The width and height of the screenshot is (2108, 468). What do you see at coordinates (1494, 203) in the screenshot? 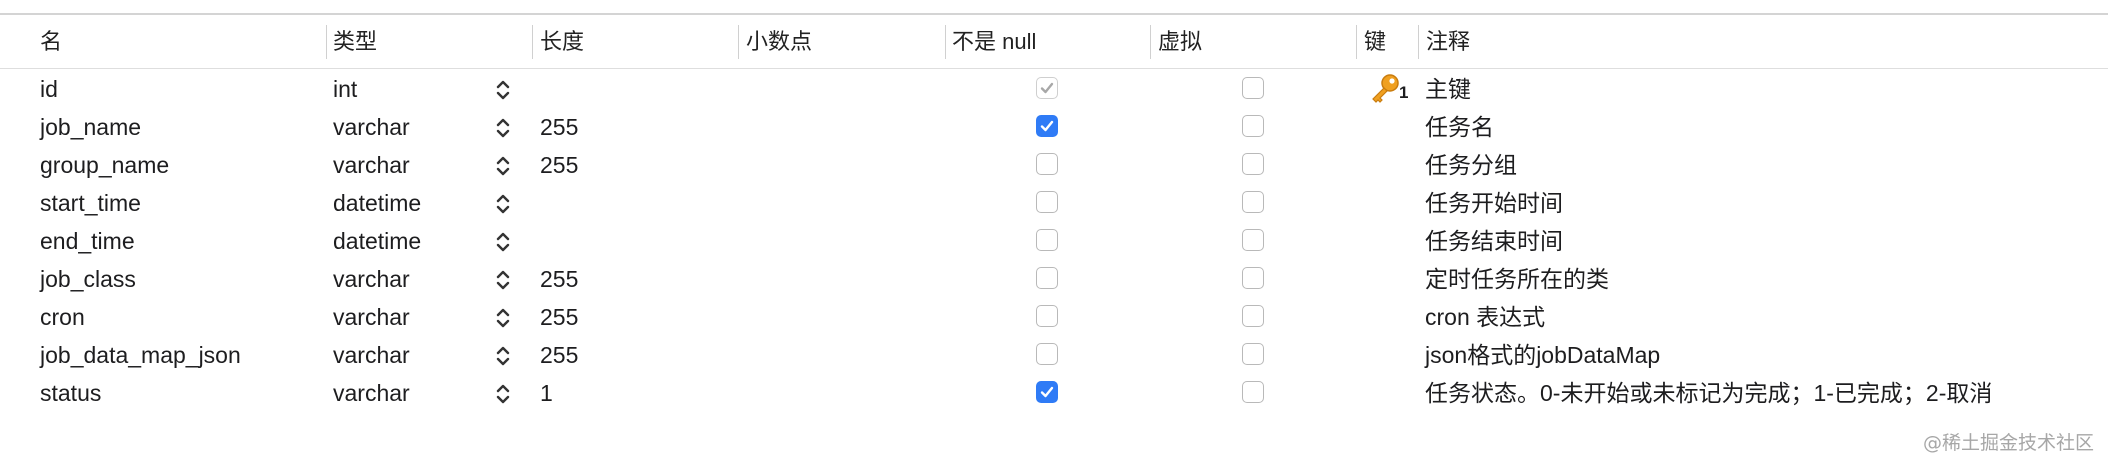
I see `field-comment-cell: 任务开始时间` at bounding box center [1494, 203].